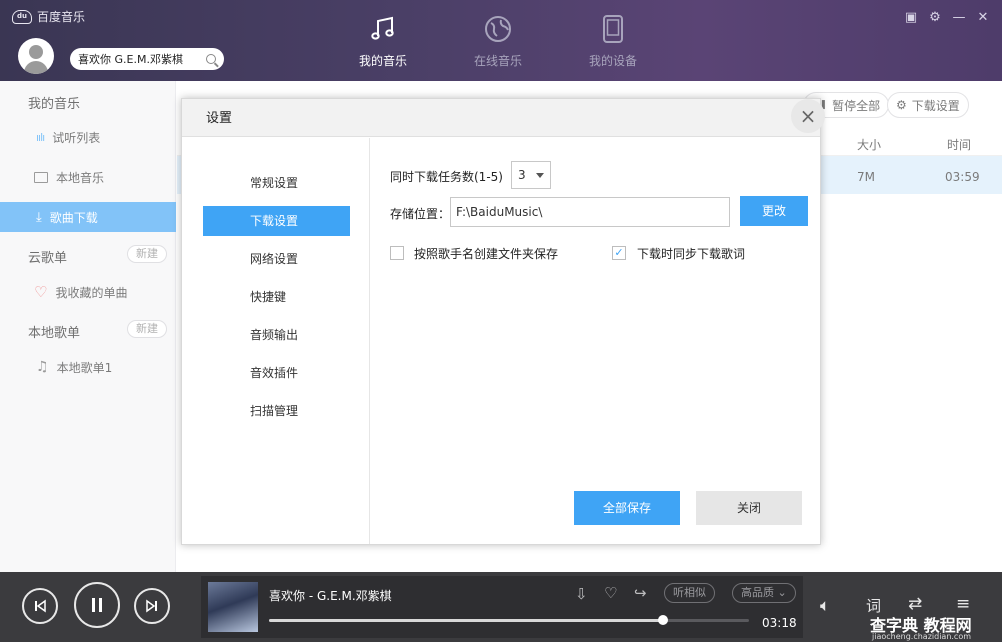 This screenshot has width=1002, height=642. I want to click on progress-fill, so click(466, 620).